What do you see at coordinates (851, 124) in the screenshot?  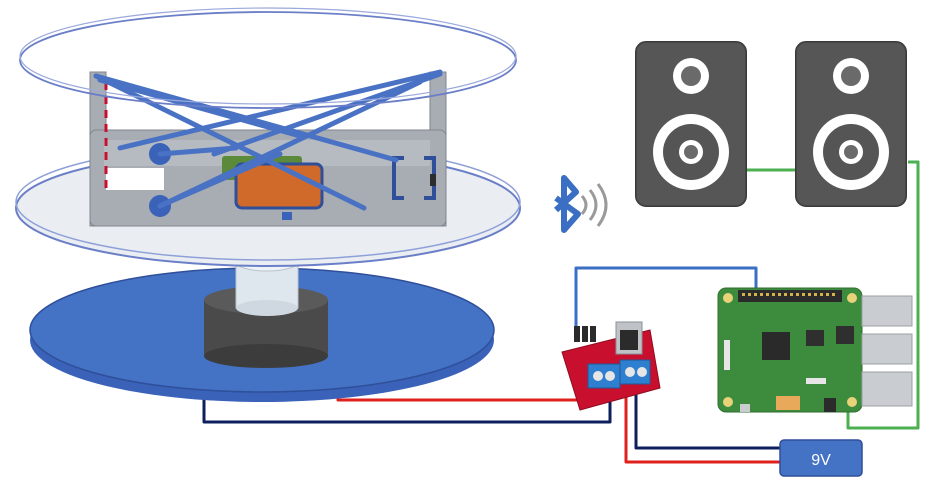 I see `speaker-icon-right` at bounding box center [851, 124].